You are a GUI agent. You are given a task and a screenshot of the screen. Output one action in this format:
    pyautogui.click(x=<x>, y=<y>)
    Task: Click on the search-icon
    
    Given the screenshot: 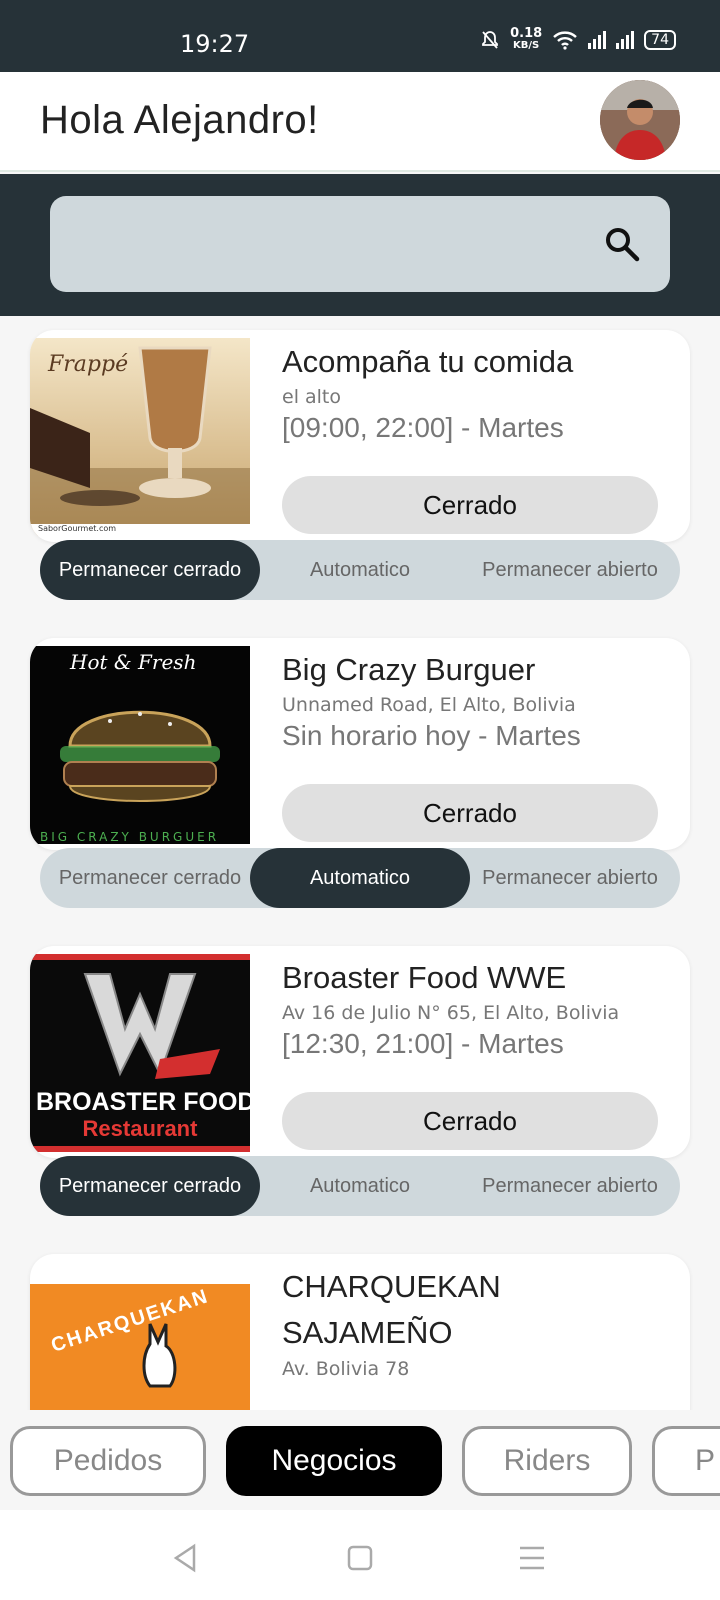 What is the action you would take?
    pyautogui.click(x=622, y=244)
    